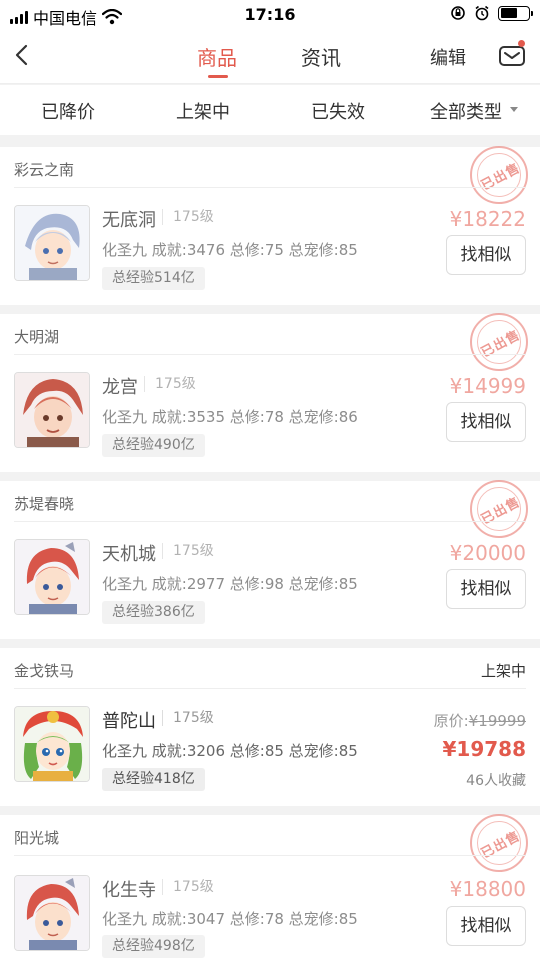 The image size is (540, 960). What do you see at coordinates (484, 749) in the screenshot?
I see `price-label: ¥19788` at bounding box center [484, 749].